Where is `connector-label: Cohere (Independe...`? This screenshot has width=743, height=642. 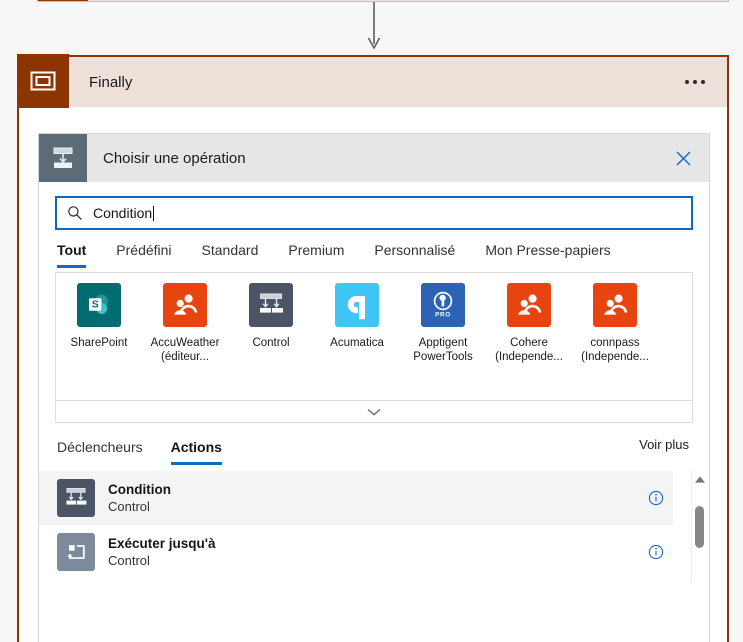 connector-label: Cohere (Independe... is located at coordinates (529, 350).